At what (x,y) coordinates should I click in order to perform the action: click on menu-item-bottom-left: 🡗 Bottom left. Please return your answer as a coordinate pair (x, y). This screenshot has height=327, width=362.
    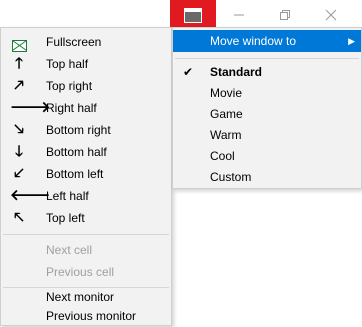
    Looking at the image, I should click on (86, 174).